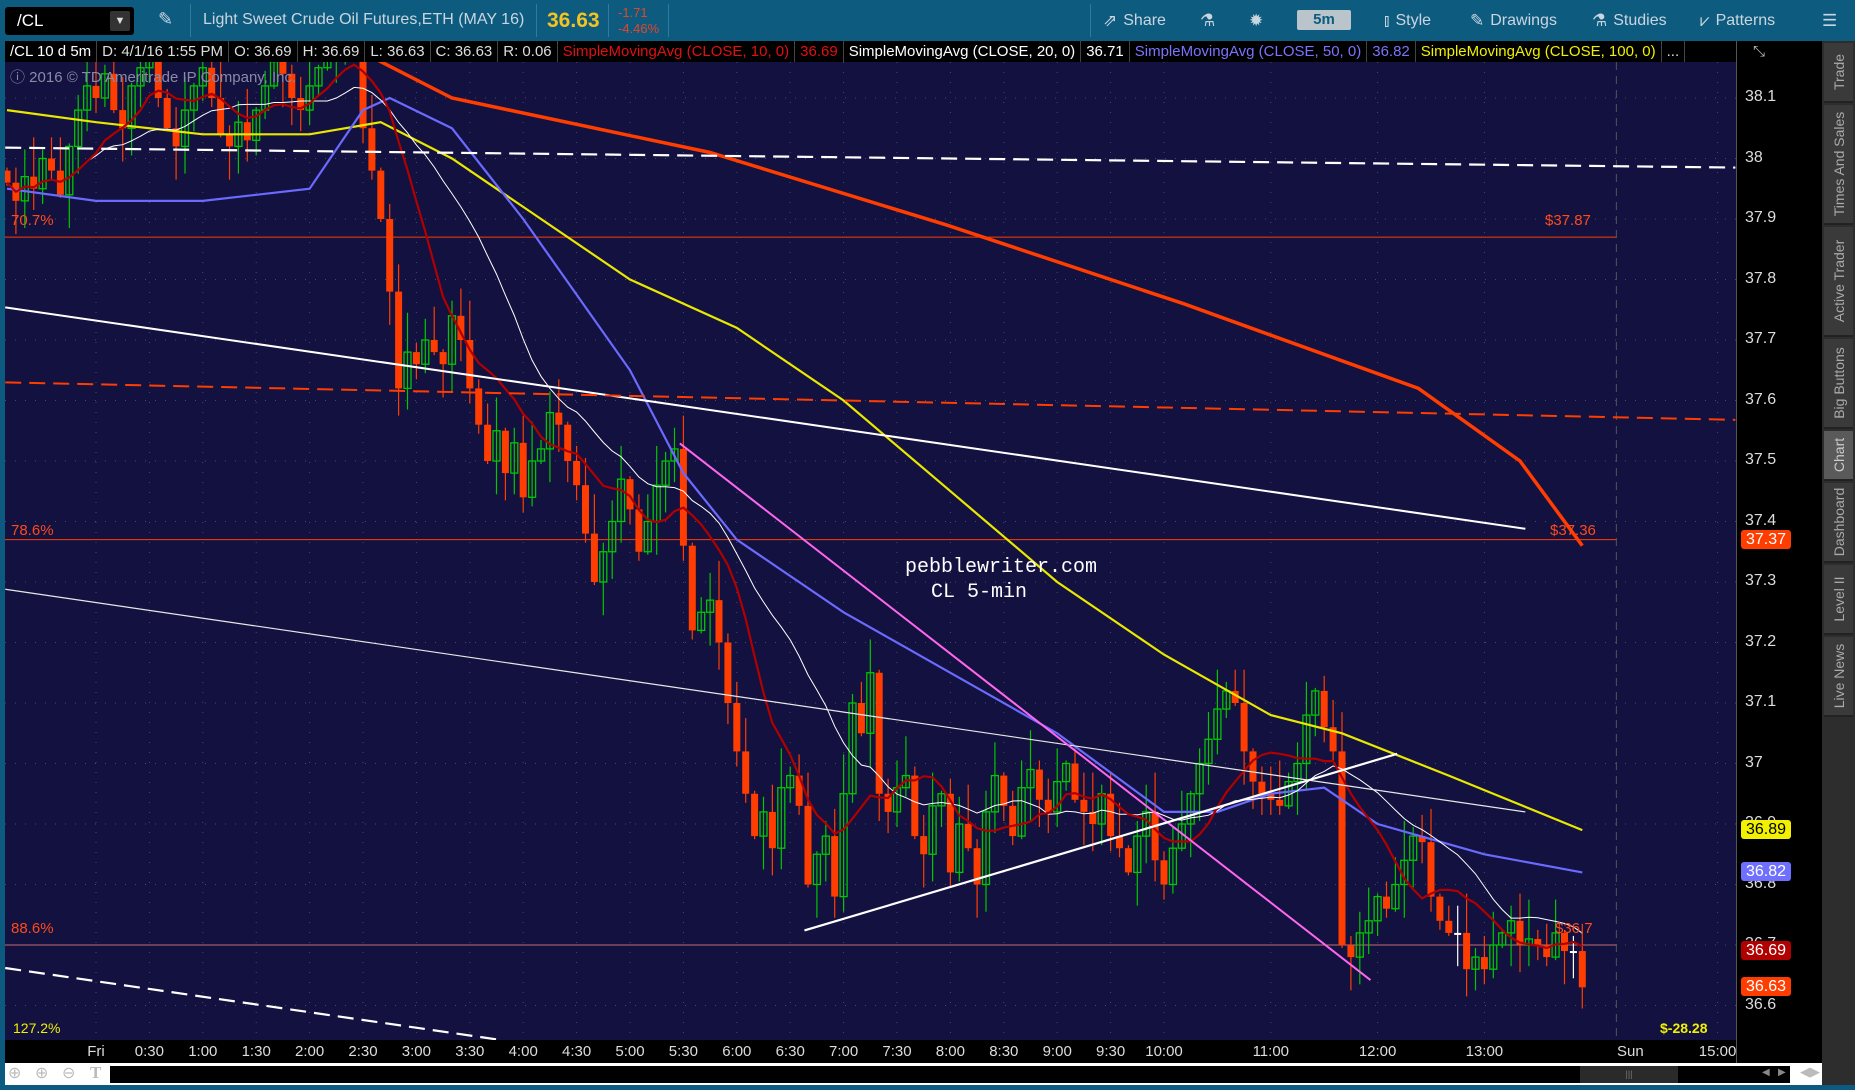  What do you see at coordinates (1377, 1051) in the screenshot?
I see `time-tick-label: 12:00` at bounding box center [1377, 1051].